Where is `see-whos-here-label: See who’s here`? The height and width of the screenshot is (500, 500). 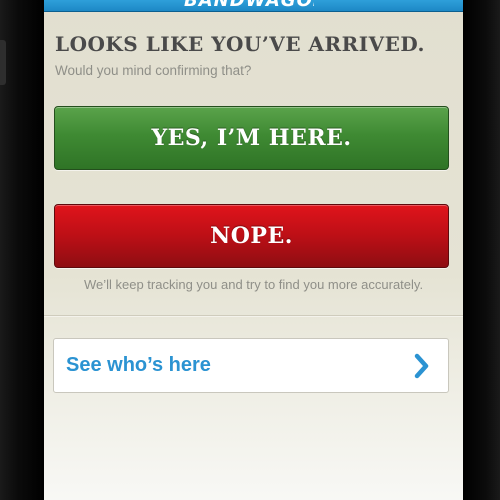
see-whos-here-label: See who’s here is located at coordinates (138, 365).